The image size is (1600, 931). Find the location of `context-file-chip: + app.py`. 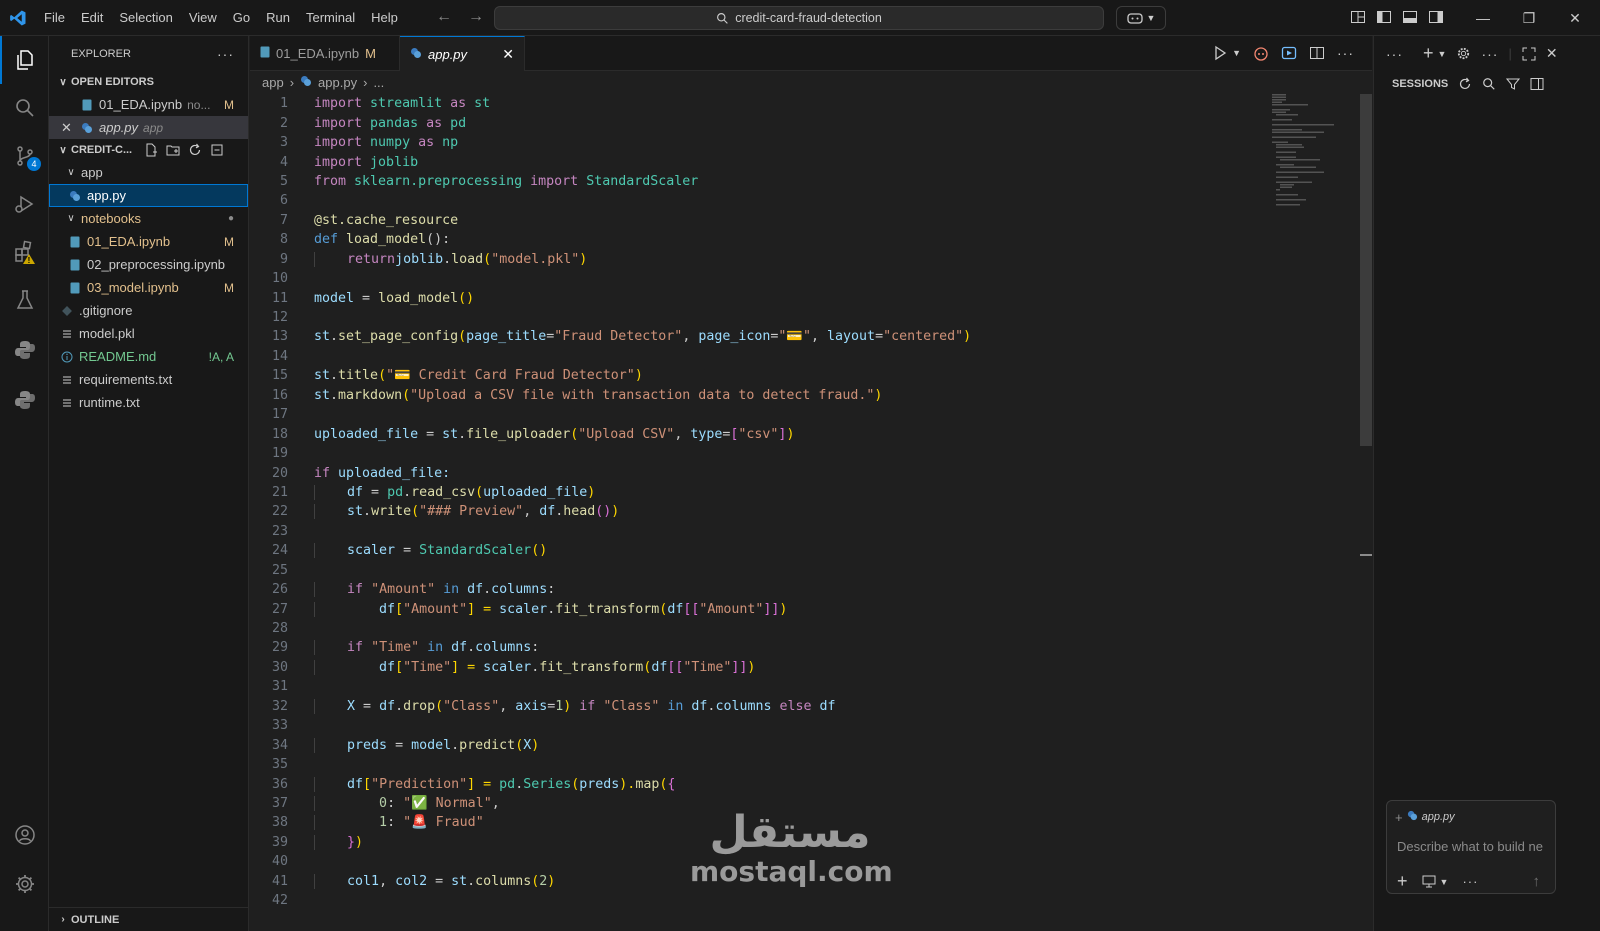

context-file-chip: + app.py is located at coordinates (1425, 817).